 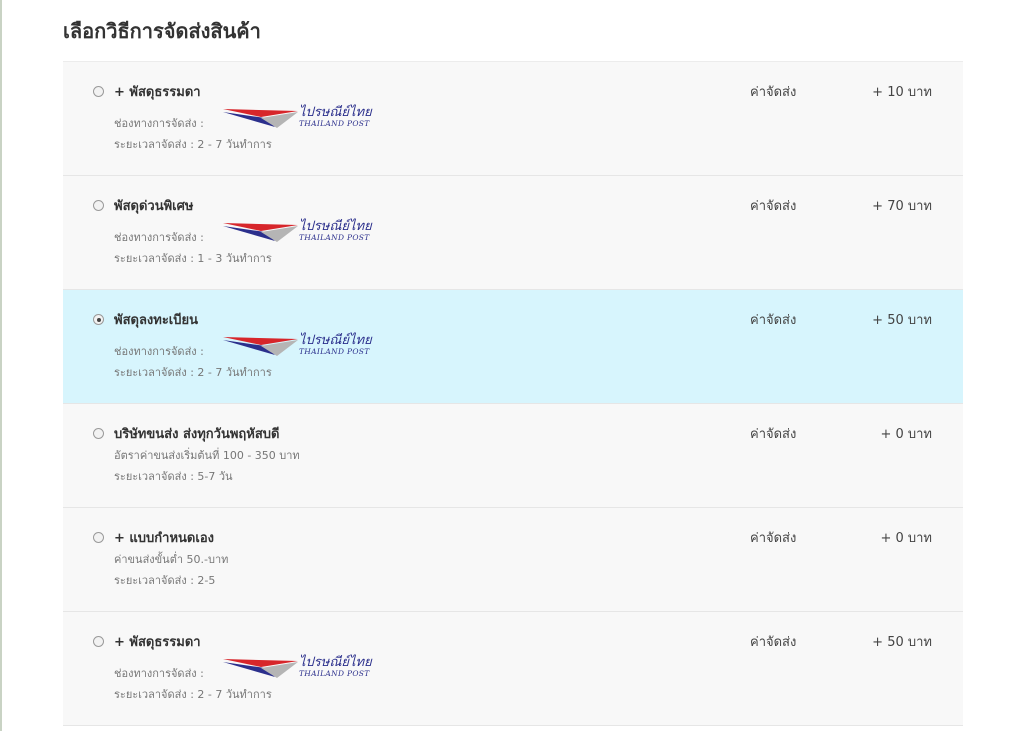 I want to click on delivery-duration: ระยะเวลาจัดส่ง : 5-7 วัน, so click(x=173, y=476).